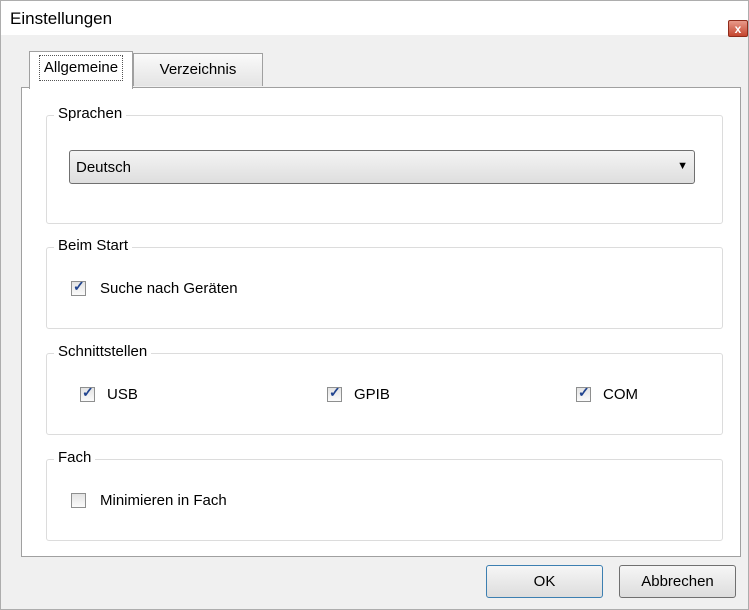  I want to click on group-legend-schnittstellen: Schnittstellen, so click(103, 351).